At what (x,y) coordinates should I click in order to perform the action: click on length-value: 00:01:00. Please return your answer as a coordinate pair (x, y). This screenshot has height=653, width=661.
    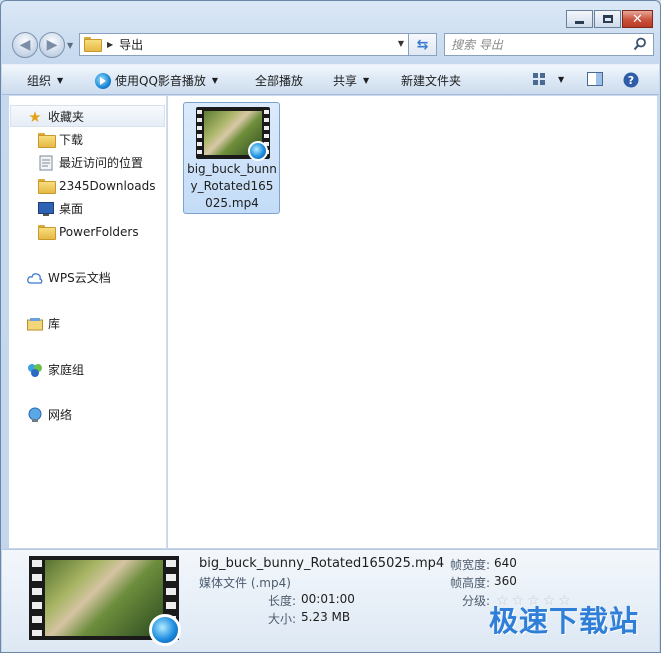
    Looking at the image, I should click on (328, 599).